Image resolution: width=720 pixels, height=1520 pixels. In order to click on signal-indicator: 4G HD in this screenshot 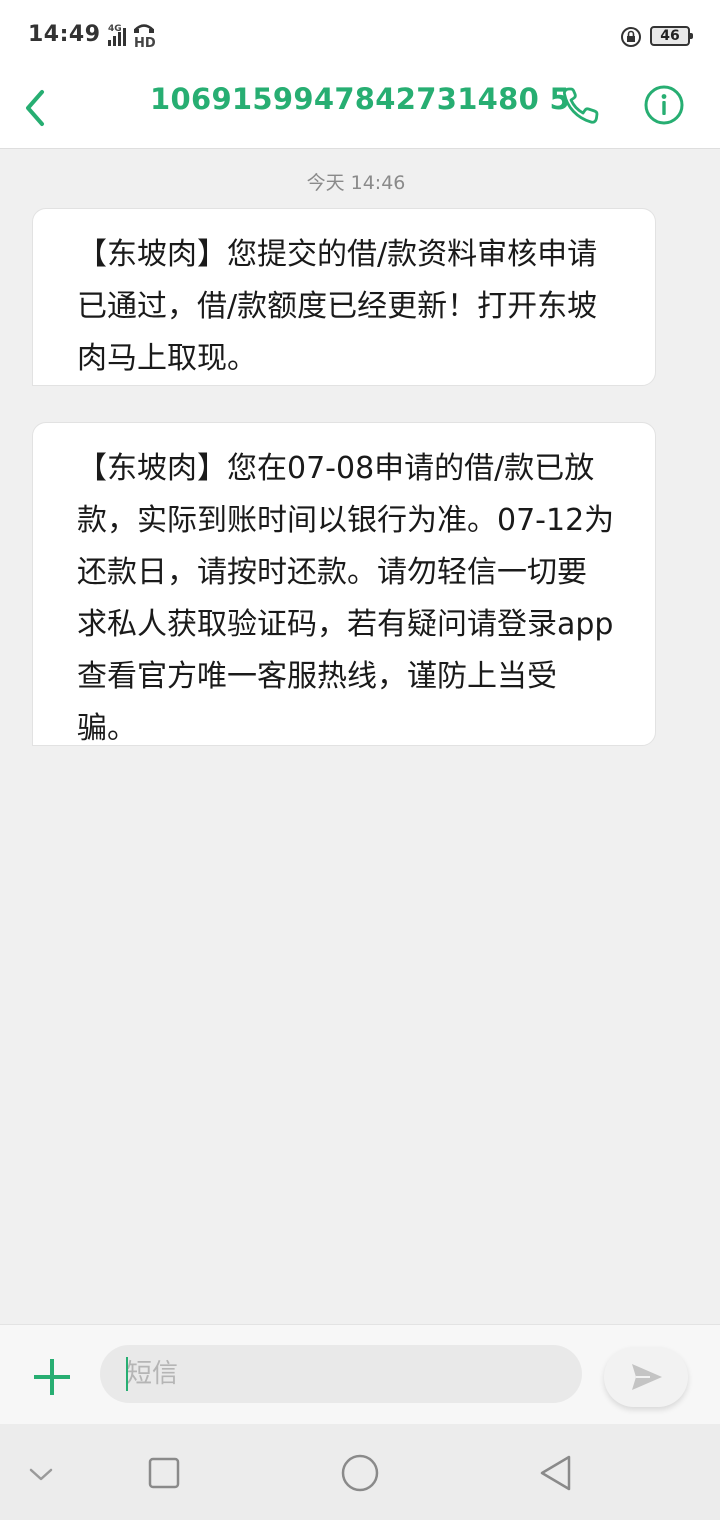, I will do `click(128, 37)`.